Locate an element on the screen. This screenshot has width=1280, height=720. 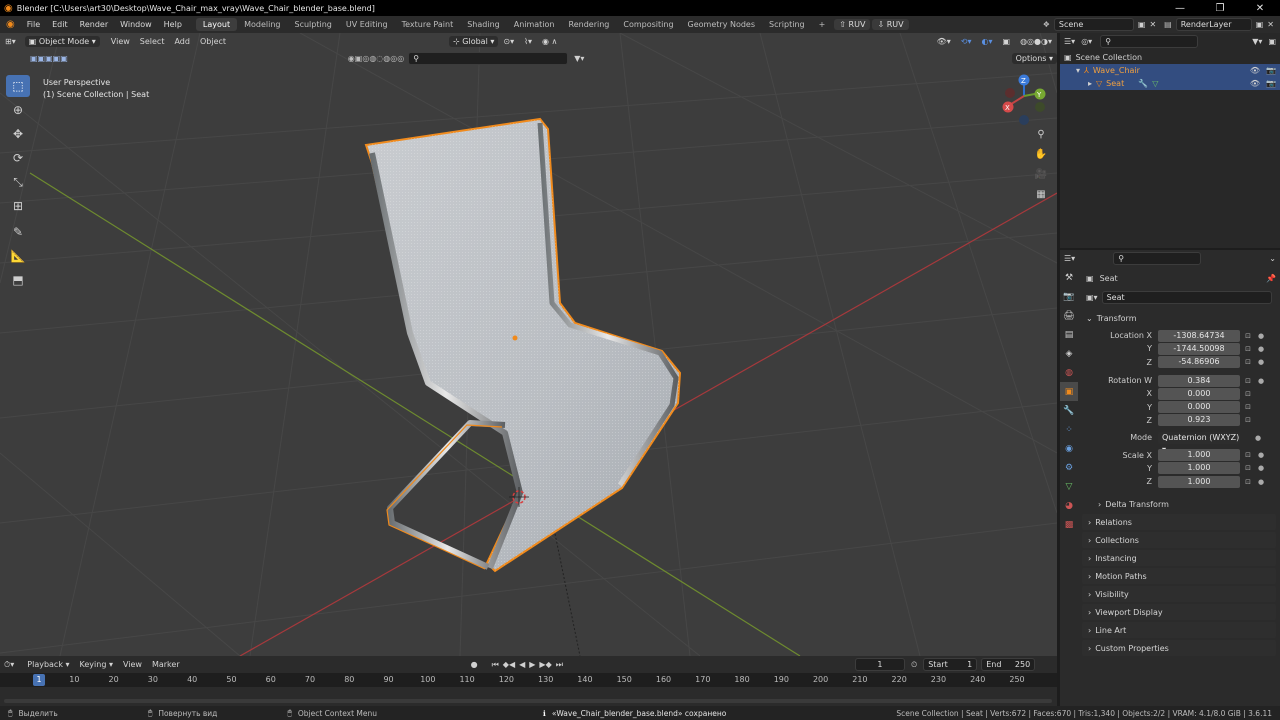
mode-dropdown: ▣ Object Mode ▾ is located at coordinates (62, 41).